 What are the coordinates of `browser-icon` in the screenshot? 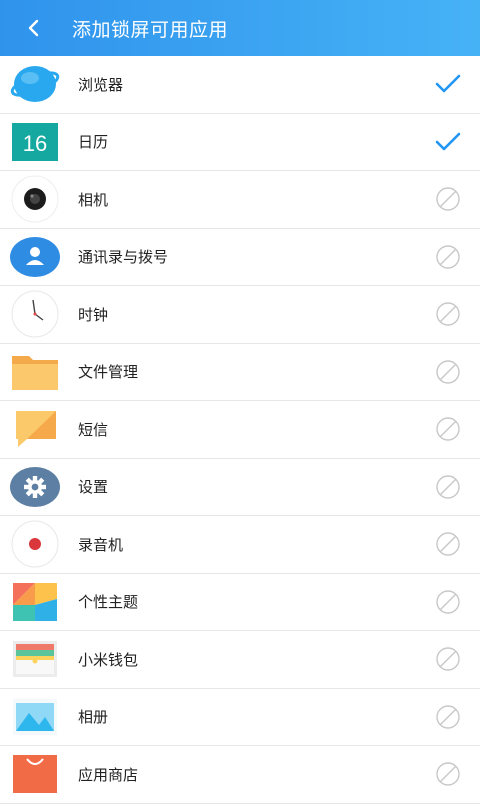 It's located at (35, 84).